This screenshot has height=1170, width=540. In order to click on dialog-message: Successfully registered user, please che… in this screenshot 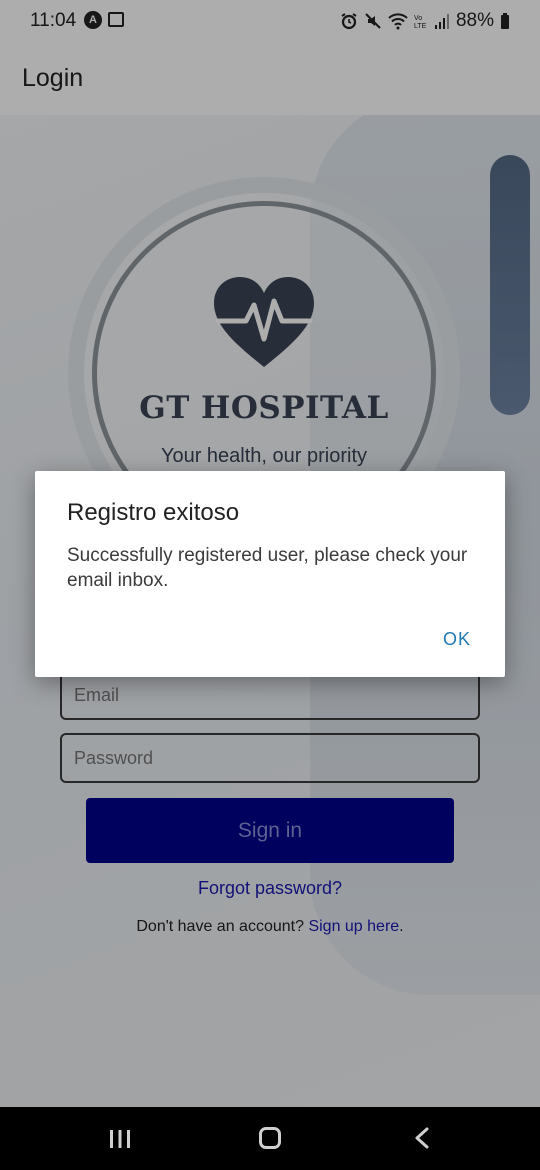, I will do `click(267, 568)`.